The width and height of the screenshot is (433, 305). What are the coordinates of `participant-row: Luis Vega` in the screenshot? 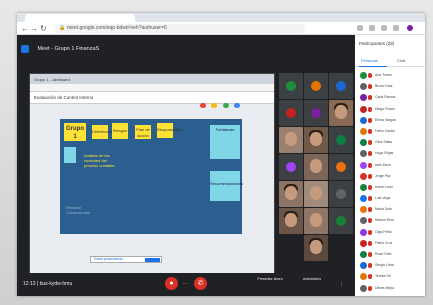 It's located at (390, 199).